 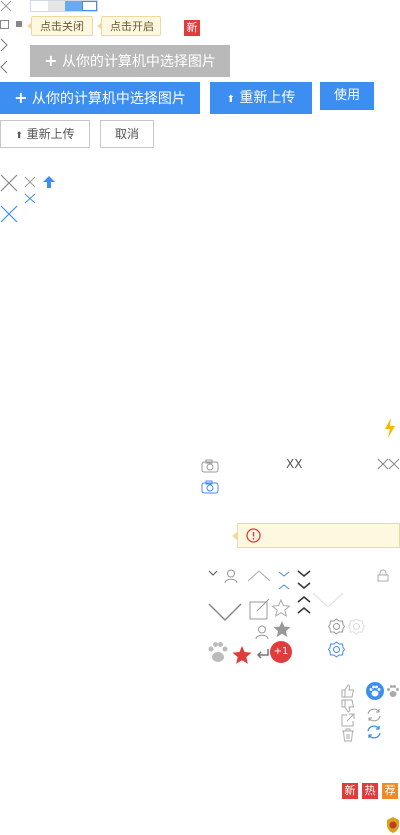 What do you see at coordinates (4, 67) in the screenshot?
I see `chevron-left-icon` at bounding box center [4, 67].